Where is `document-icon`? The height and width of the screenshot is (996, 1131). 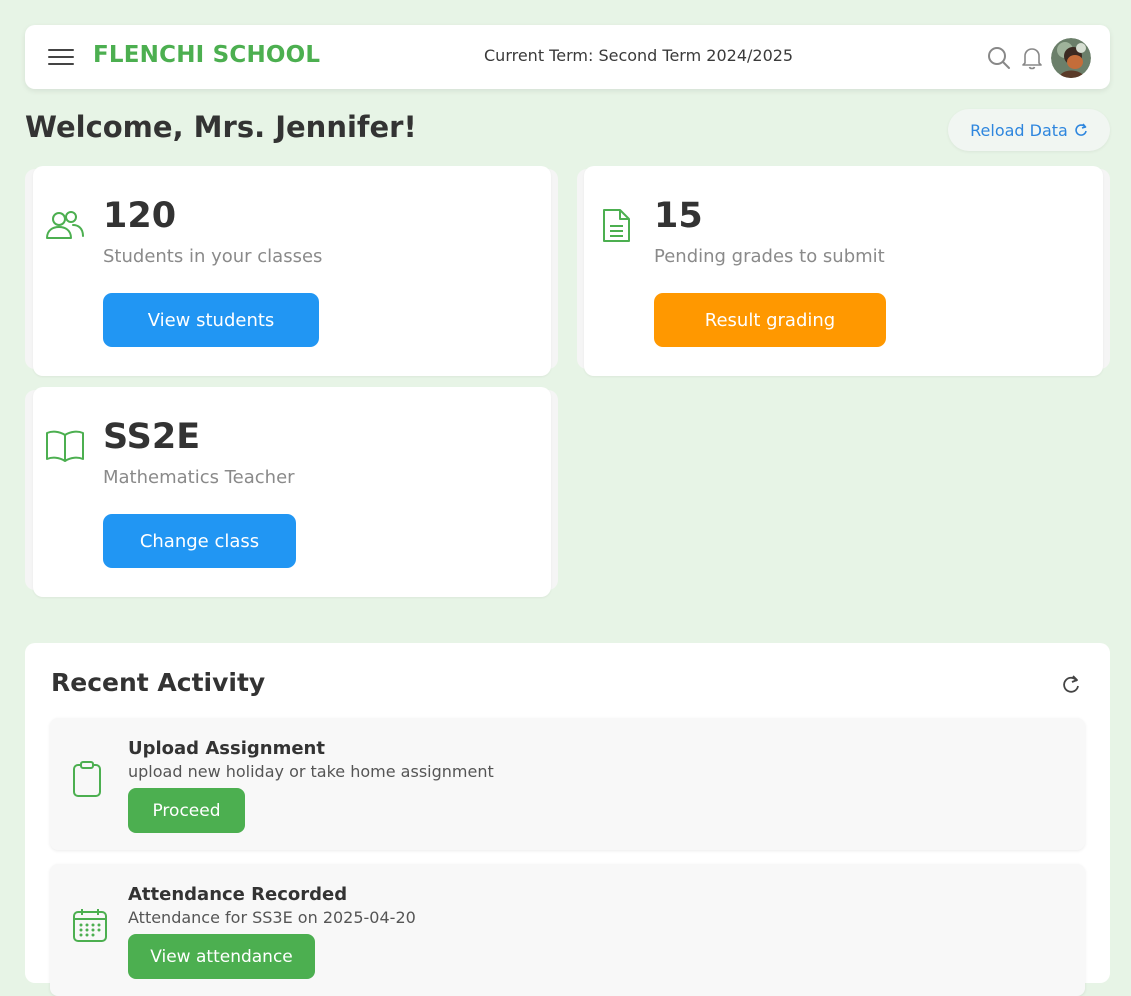
document-icon is located at coordinates (616, 228).